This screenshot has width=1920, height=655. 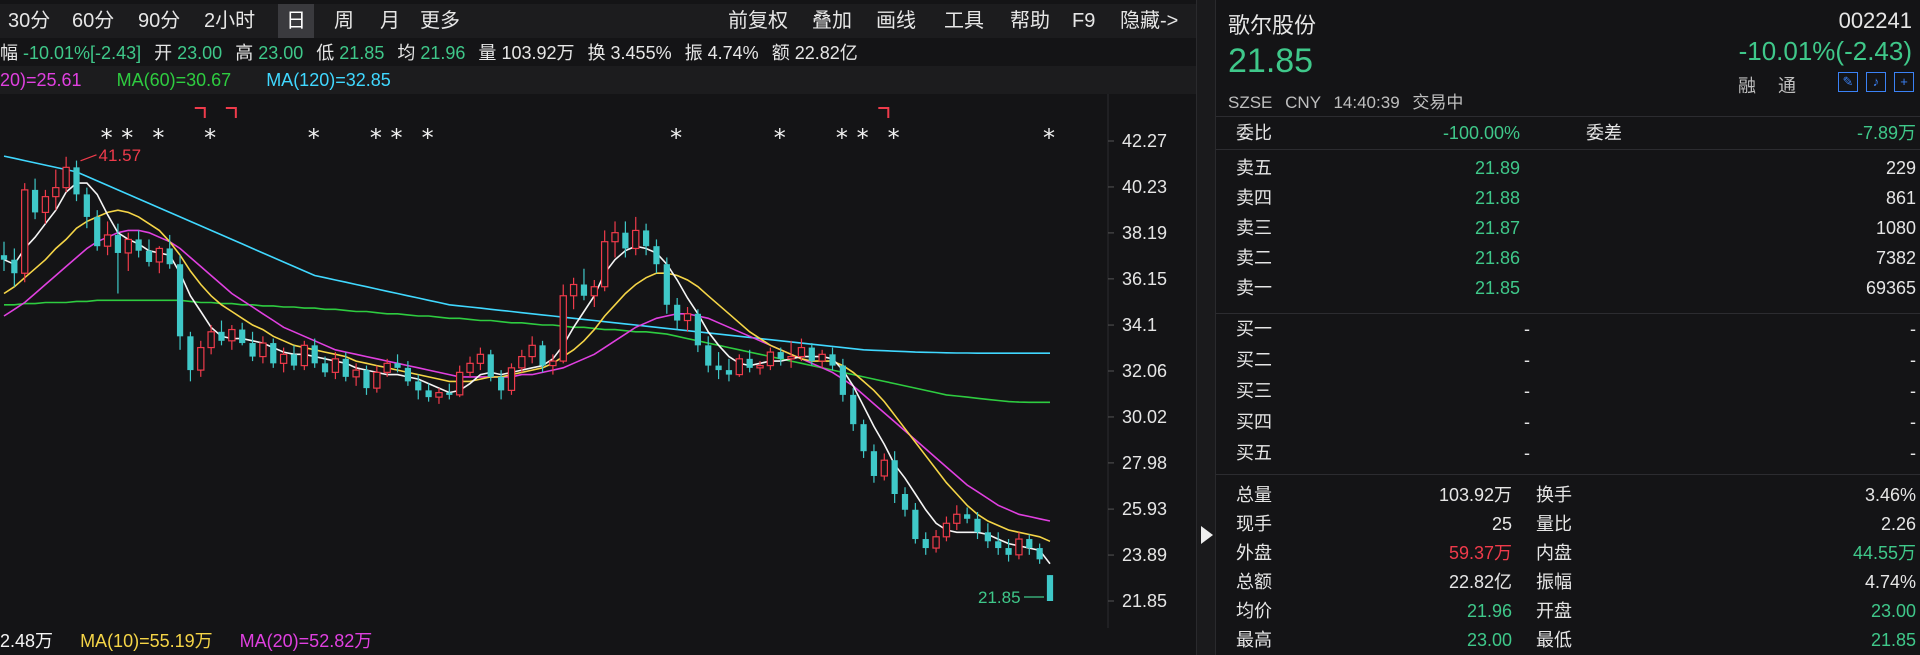 What do you see at coordinates (1366, 102) in the screenshot?
I see `quote-time: 14:40:39` at bounding box center [1366, 102].